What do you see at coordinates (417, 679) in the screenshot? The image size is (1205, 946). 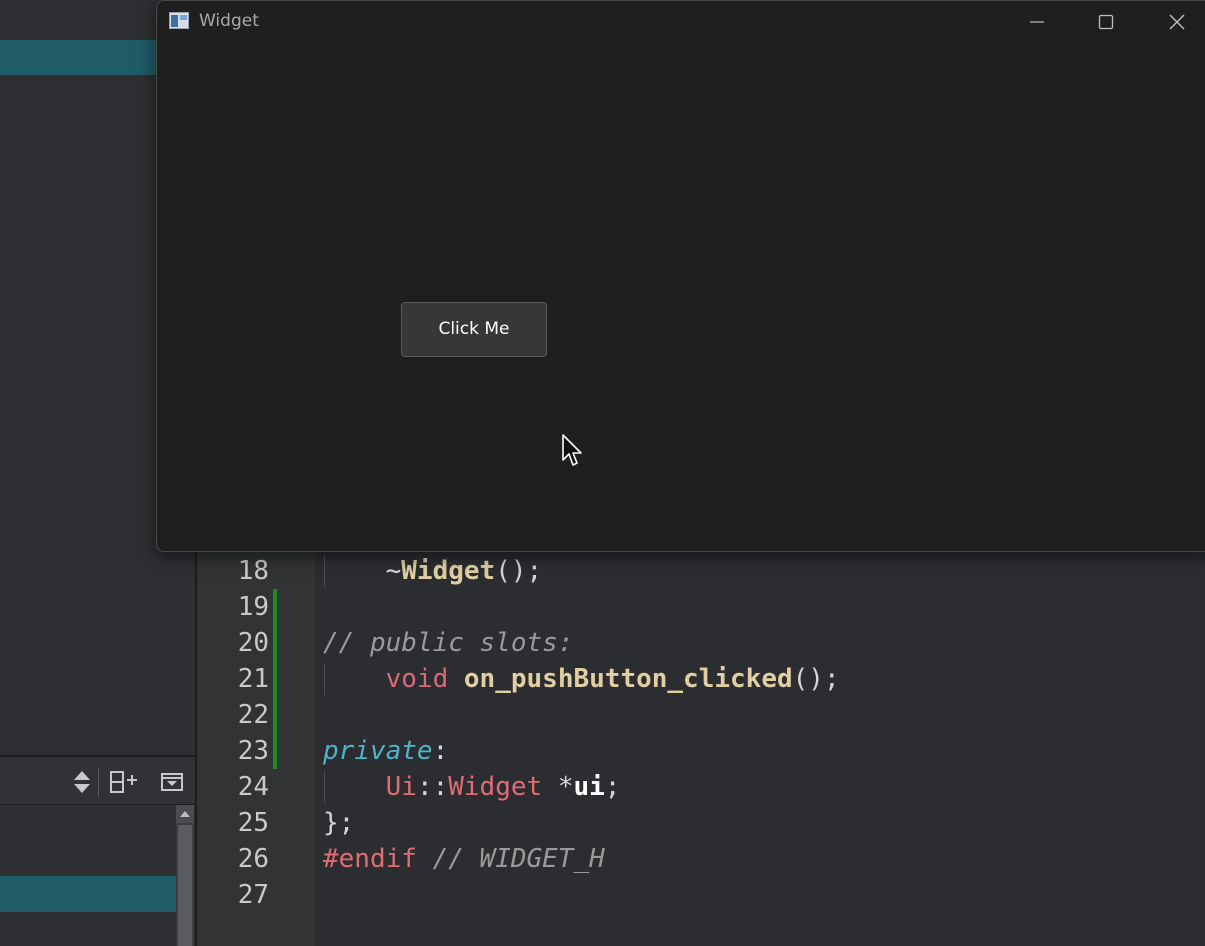 I see `code-token: void` at bounding box center [417, 679].